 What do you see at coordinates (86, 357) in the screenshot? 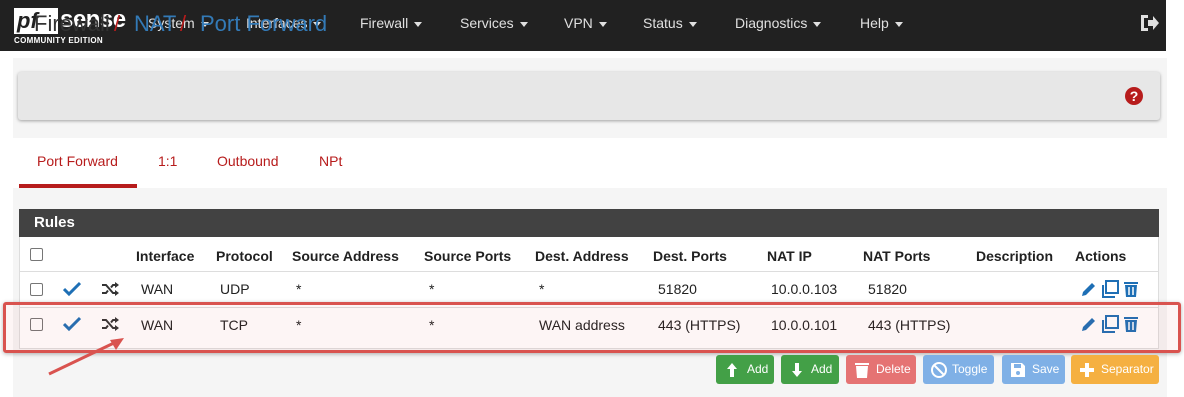
I see `annotation-arrow-icon` at bounding box center [86, 357].